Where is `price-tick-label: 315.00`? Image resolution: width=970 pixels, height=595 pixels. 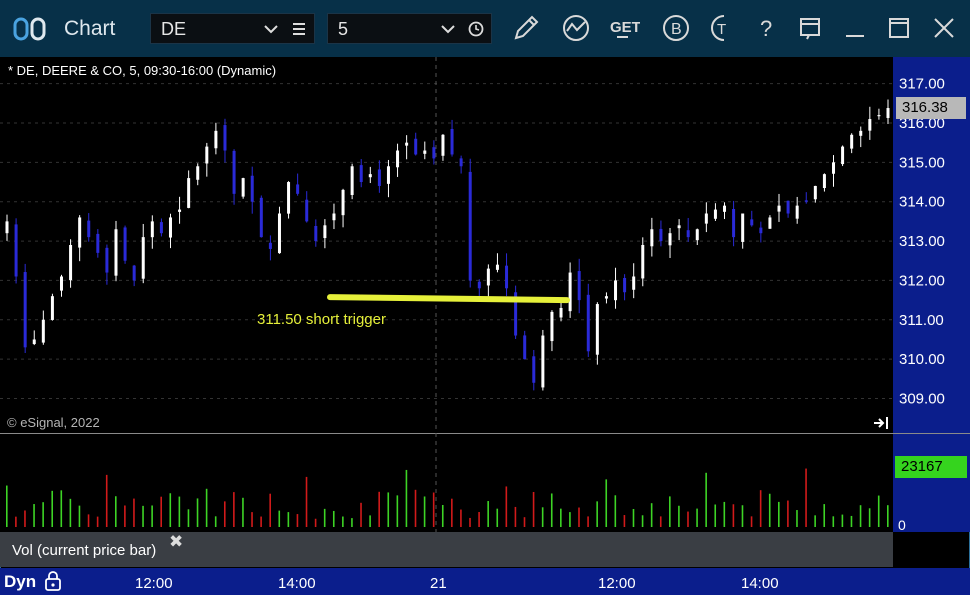
price-tick-label: 315.00 is located at coordinates (922, 162).